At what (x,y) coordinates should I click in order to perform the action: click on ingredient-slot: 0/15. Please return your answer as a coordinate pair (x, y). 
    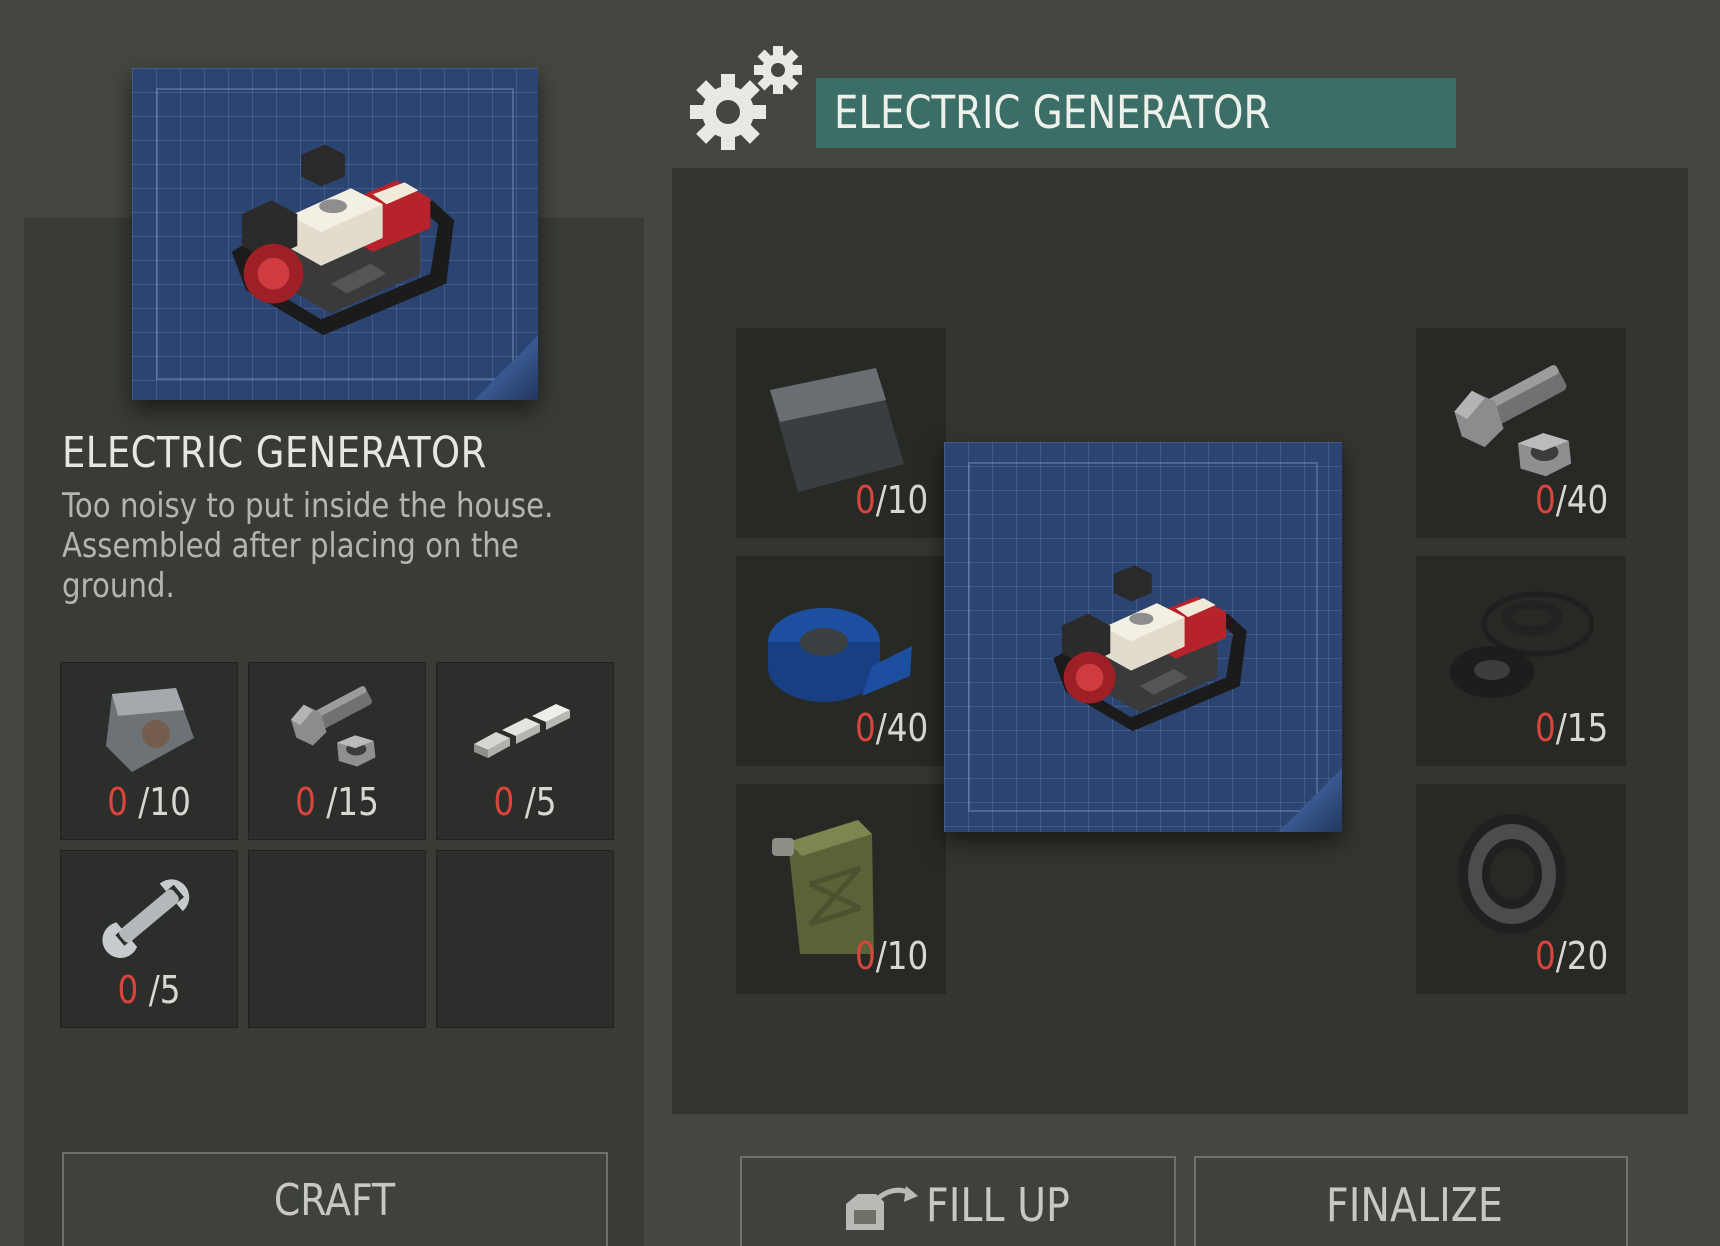
    Looking at the image, I should click on (1521, 661).